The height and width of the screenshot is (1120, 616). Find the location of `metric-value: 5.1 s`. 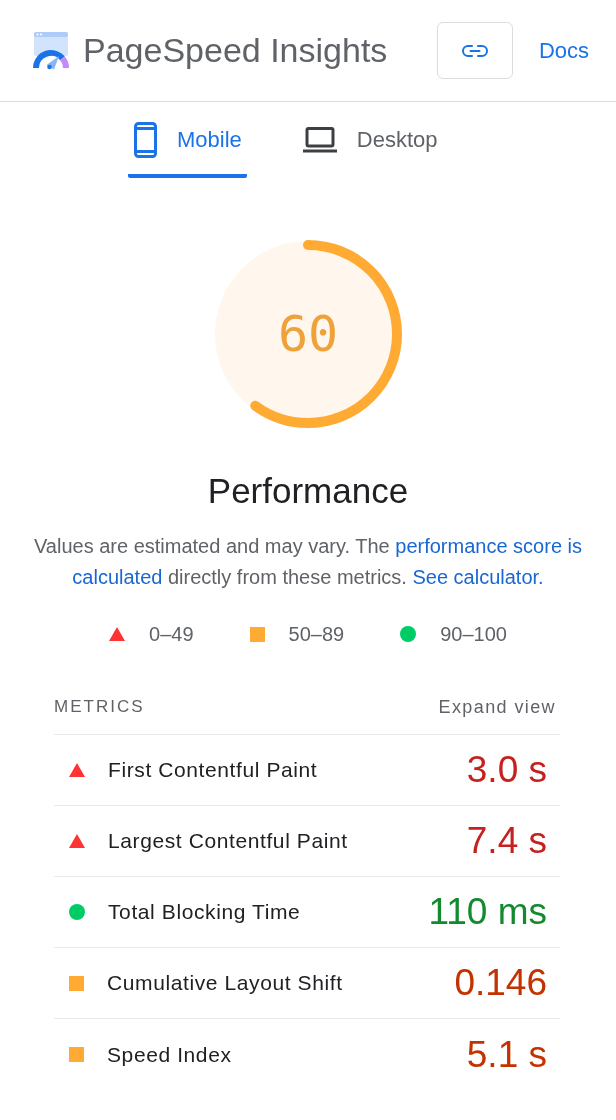

metric-value: 5.1 s is located at coordinates (506, 1054).